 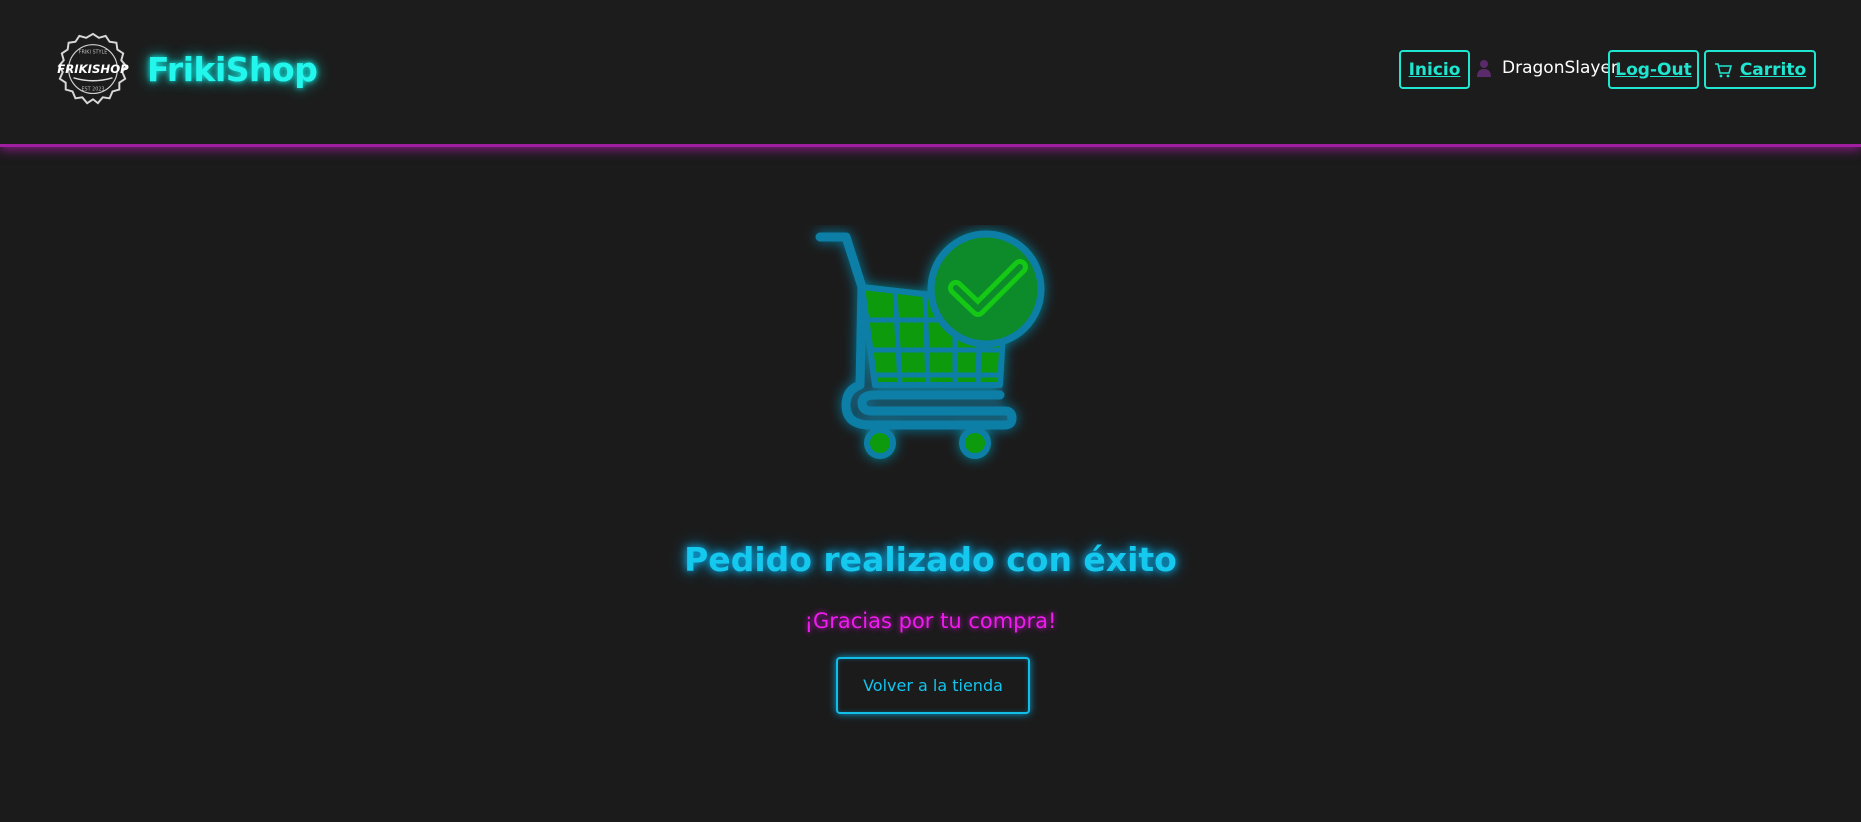 I want to click on svg-text: FRIKISHOP, so click(x=93, y=69).